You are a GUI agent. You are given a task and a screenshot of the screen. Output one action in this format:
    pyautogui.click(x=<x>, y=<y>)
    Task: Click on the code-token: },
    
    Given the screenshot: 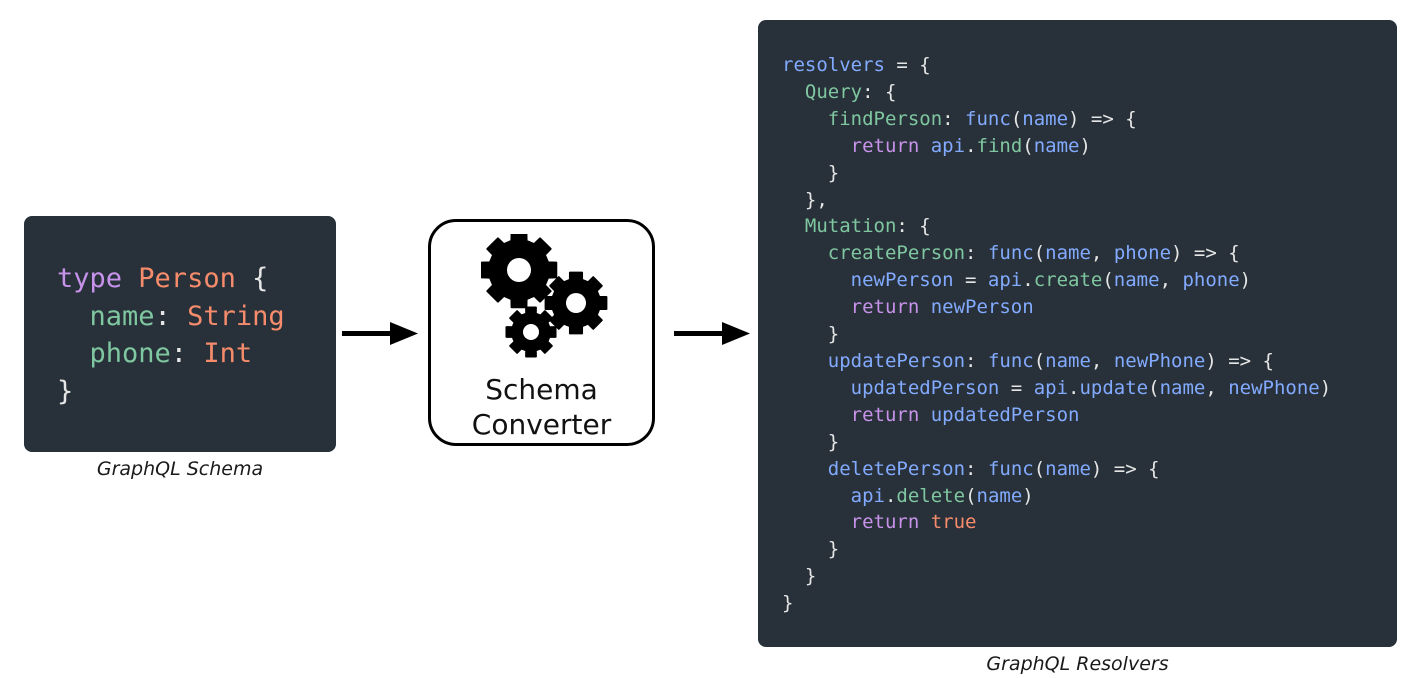 What is the action you would take?
    pyautogui.click(x=805, y=199)
    